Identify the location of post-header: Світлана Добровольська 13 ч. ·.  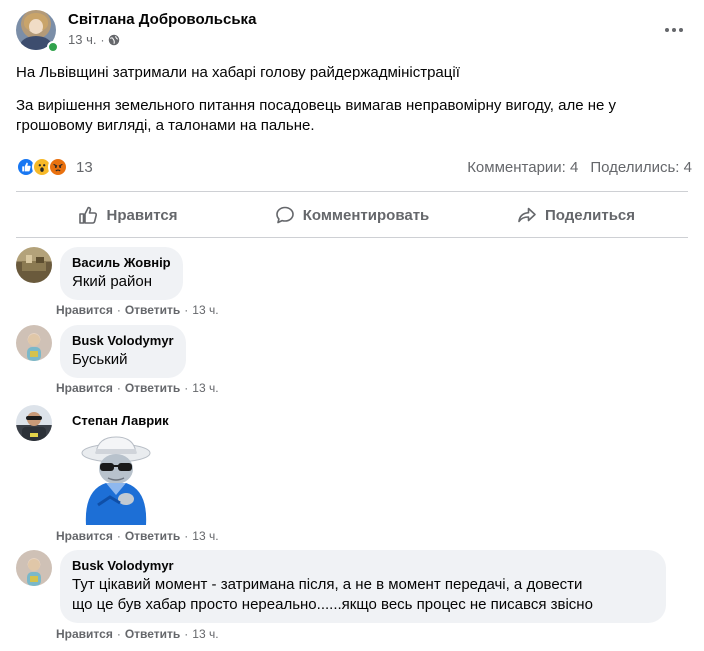
(352, 33).